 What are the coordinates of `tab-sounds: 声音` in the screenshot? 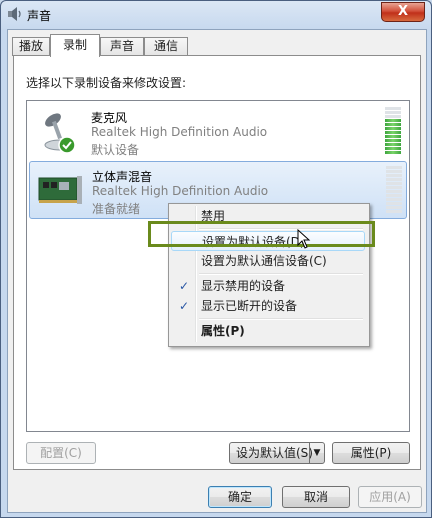 It's located at (122, 46).